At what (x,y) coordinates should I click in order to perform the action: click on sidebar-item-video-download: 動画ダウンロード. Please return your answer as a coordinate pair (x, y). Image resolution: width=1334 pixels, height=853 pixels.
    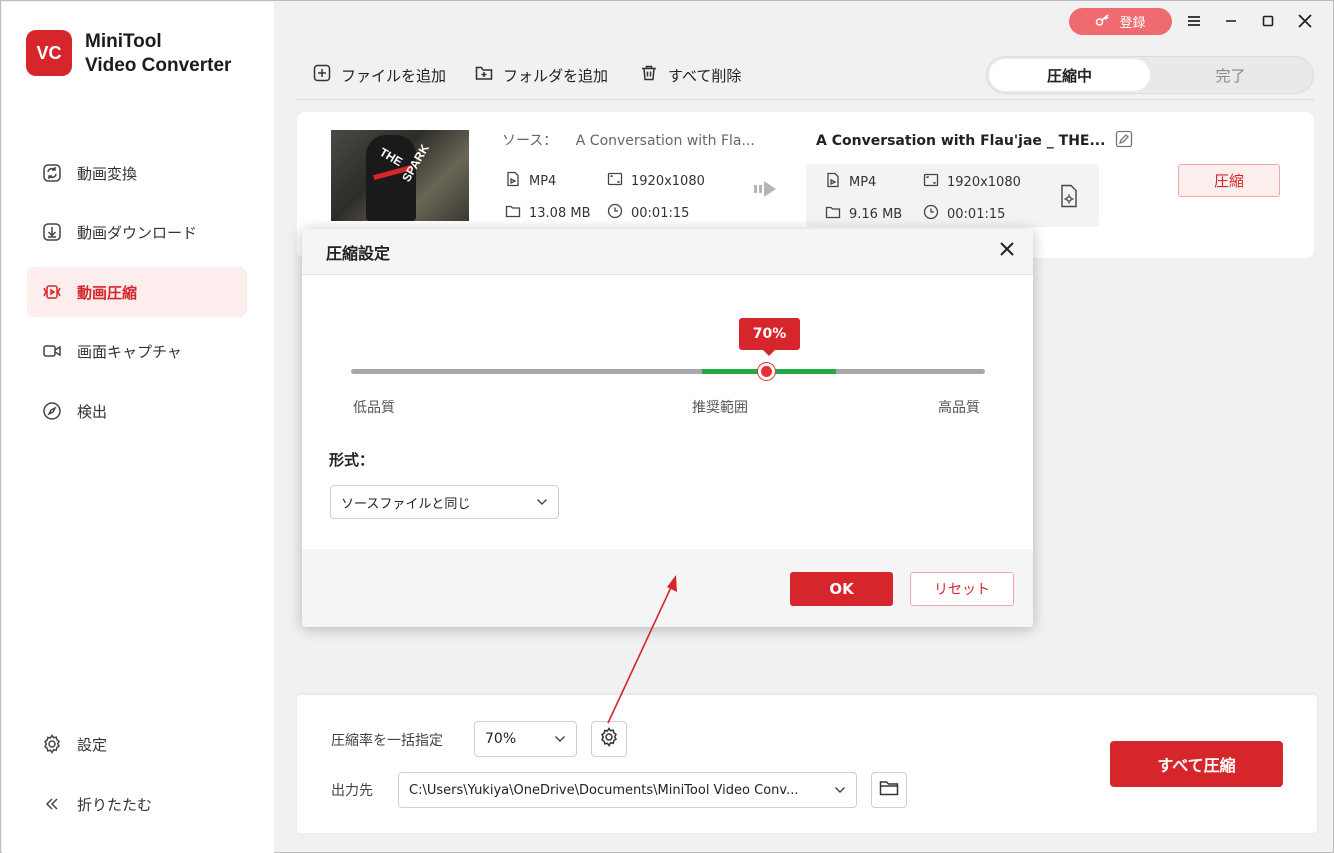
    Looking at the image, I should click on (137, 232).